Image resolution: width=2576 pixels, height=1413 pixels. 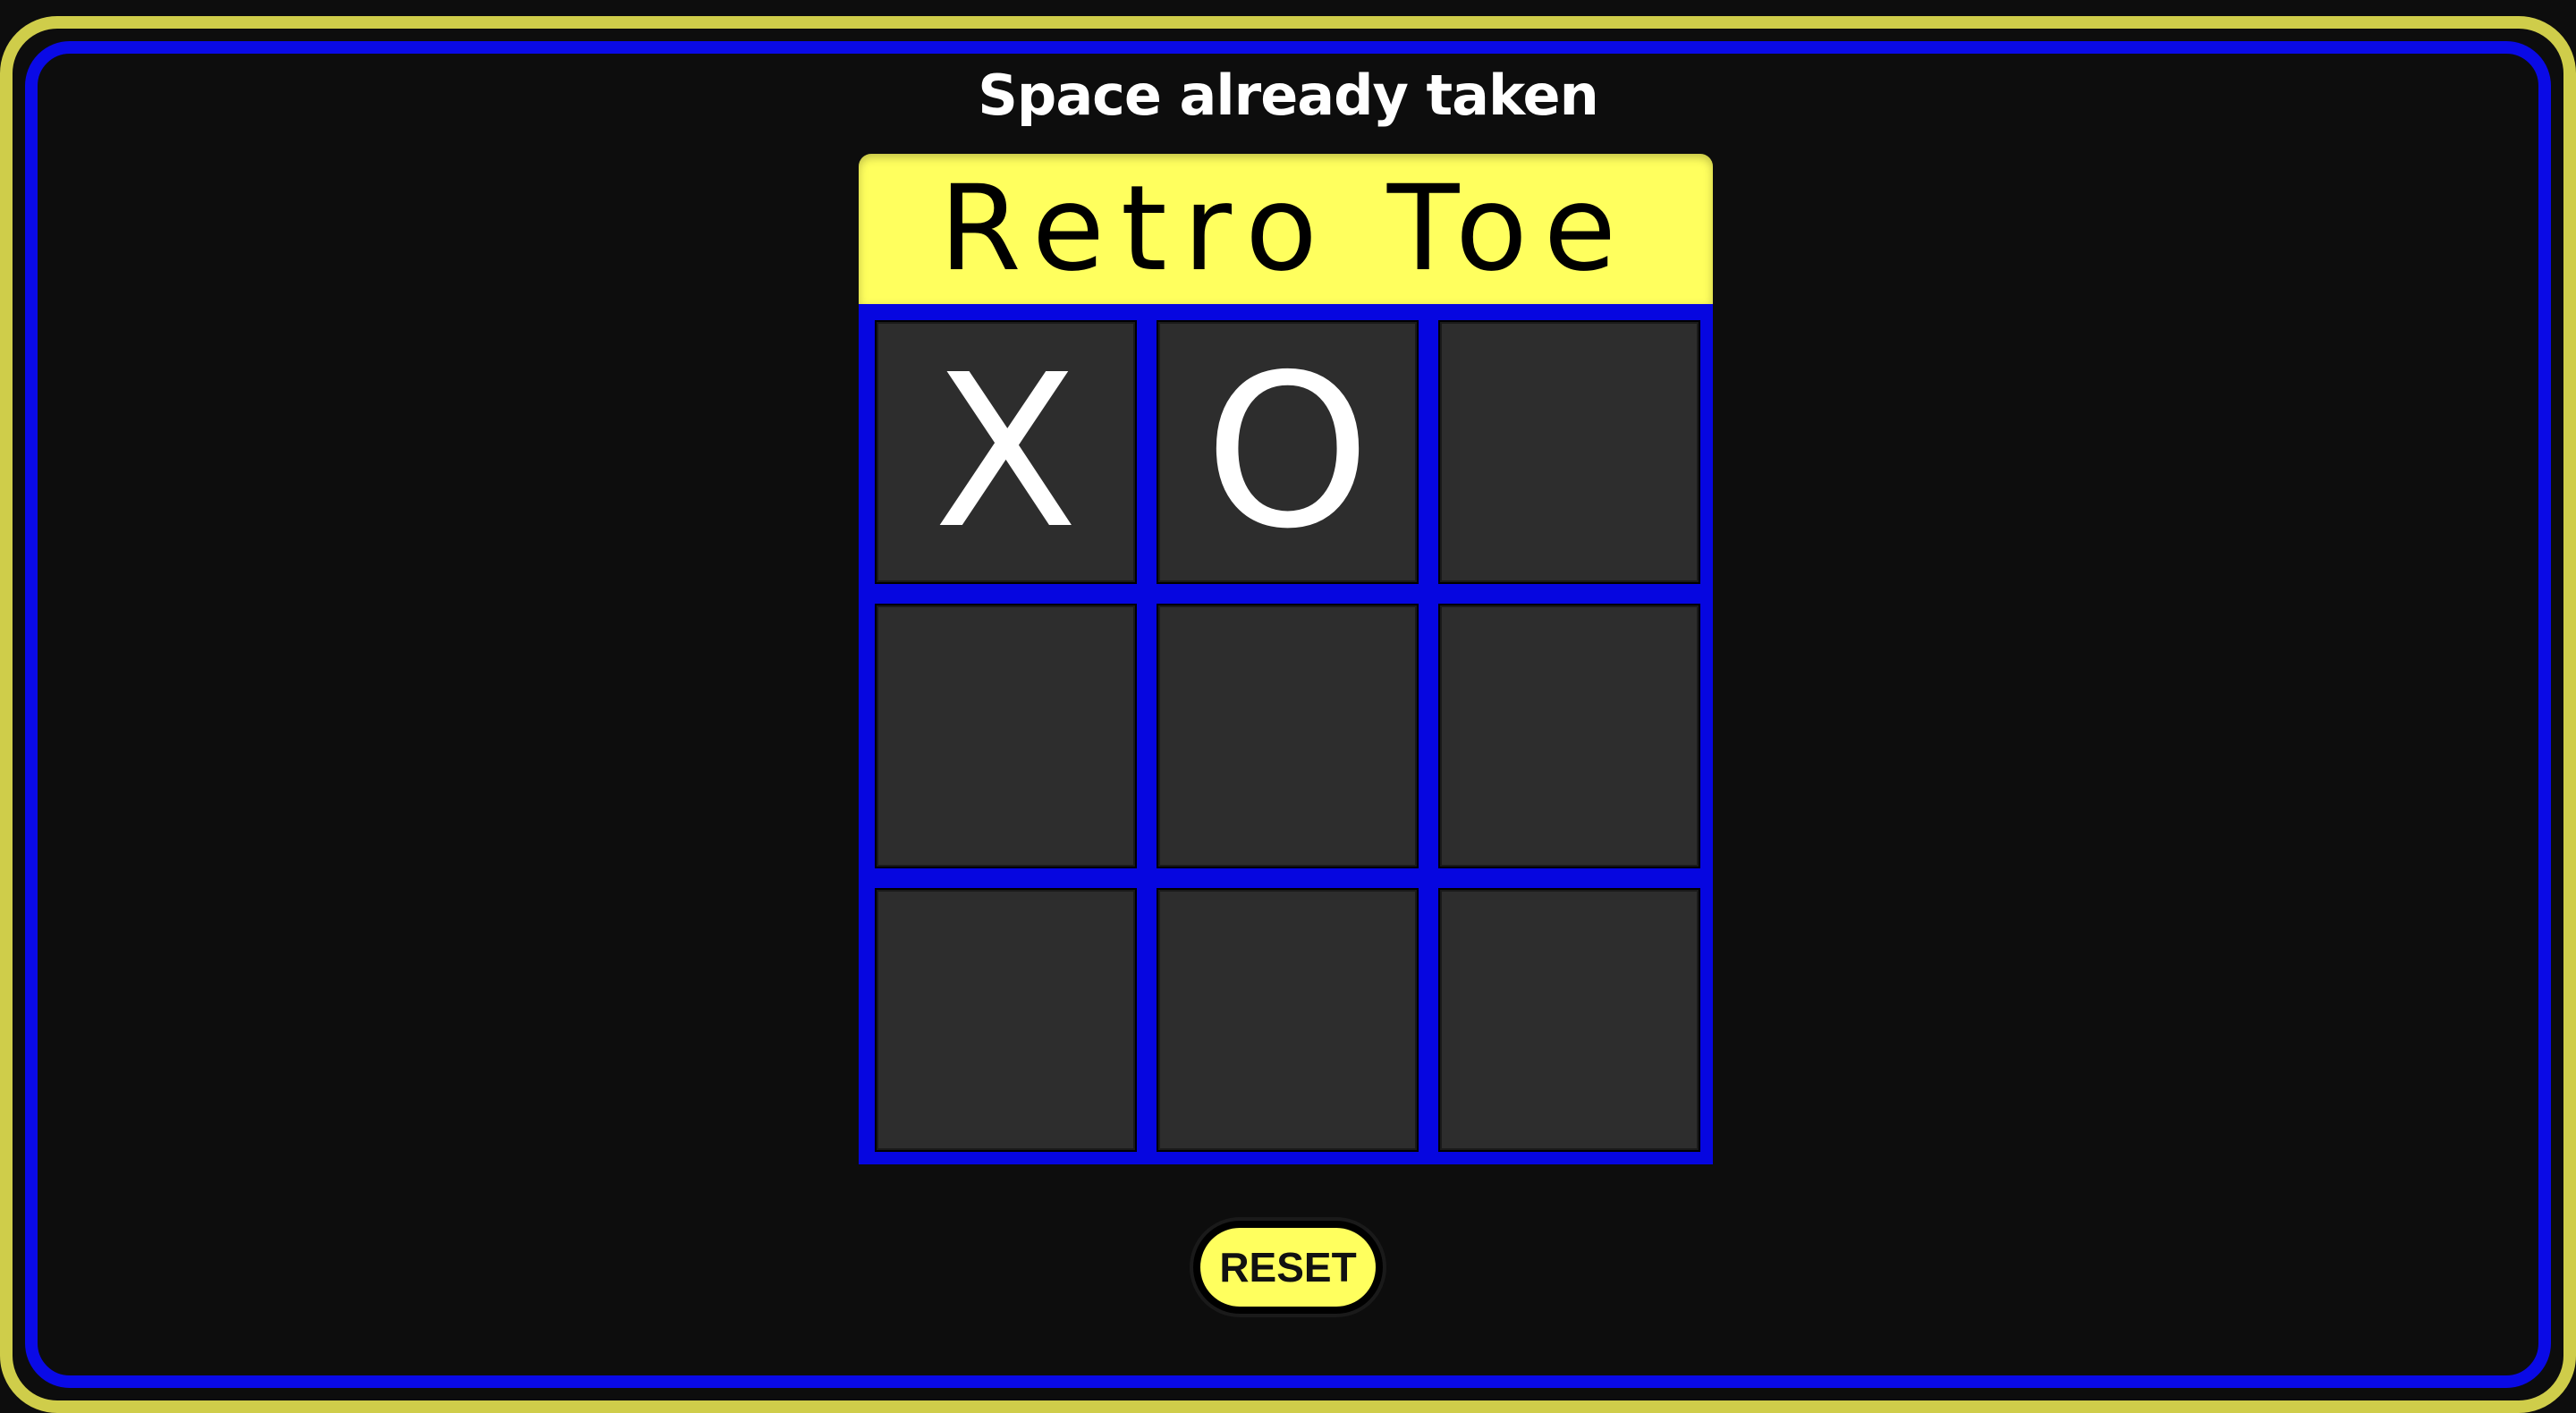 I want to click on game-title: Retro Toe, so click(x=1285, y=229).